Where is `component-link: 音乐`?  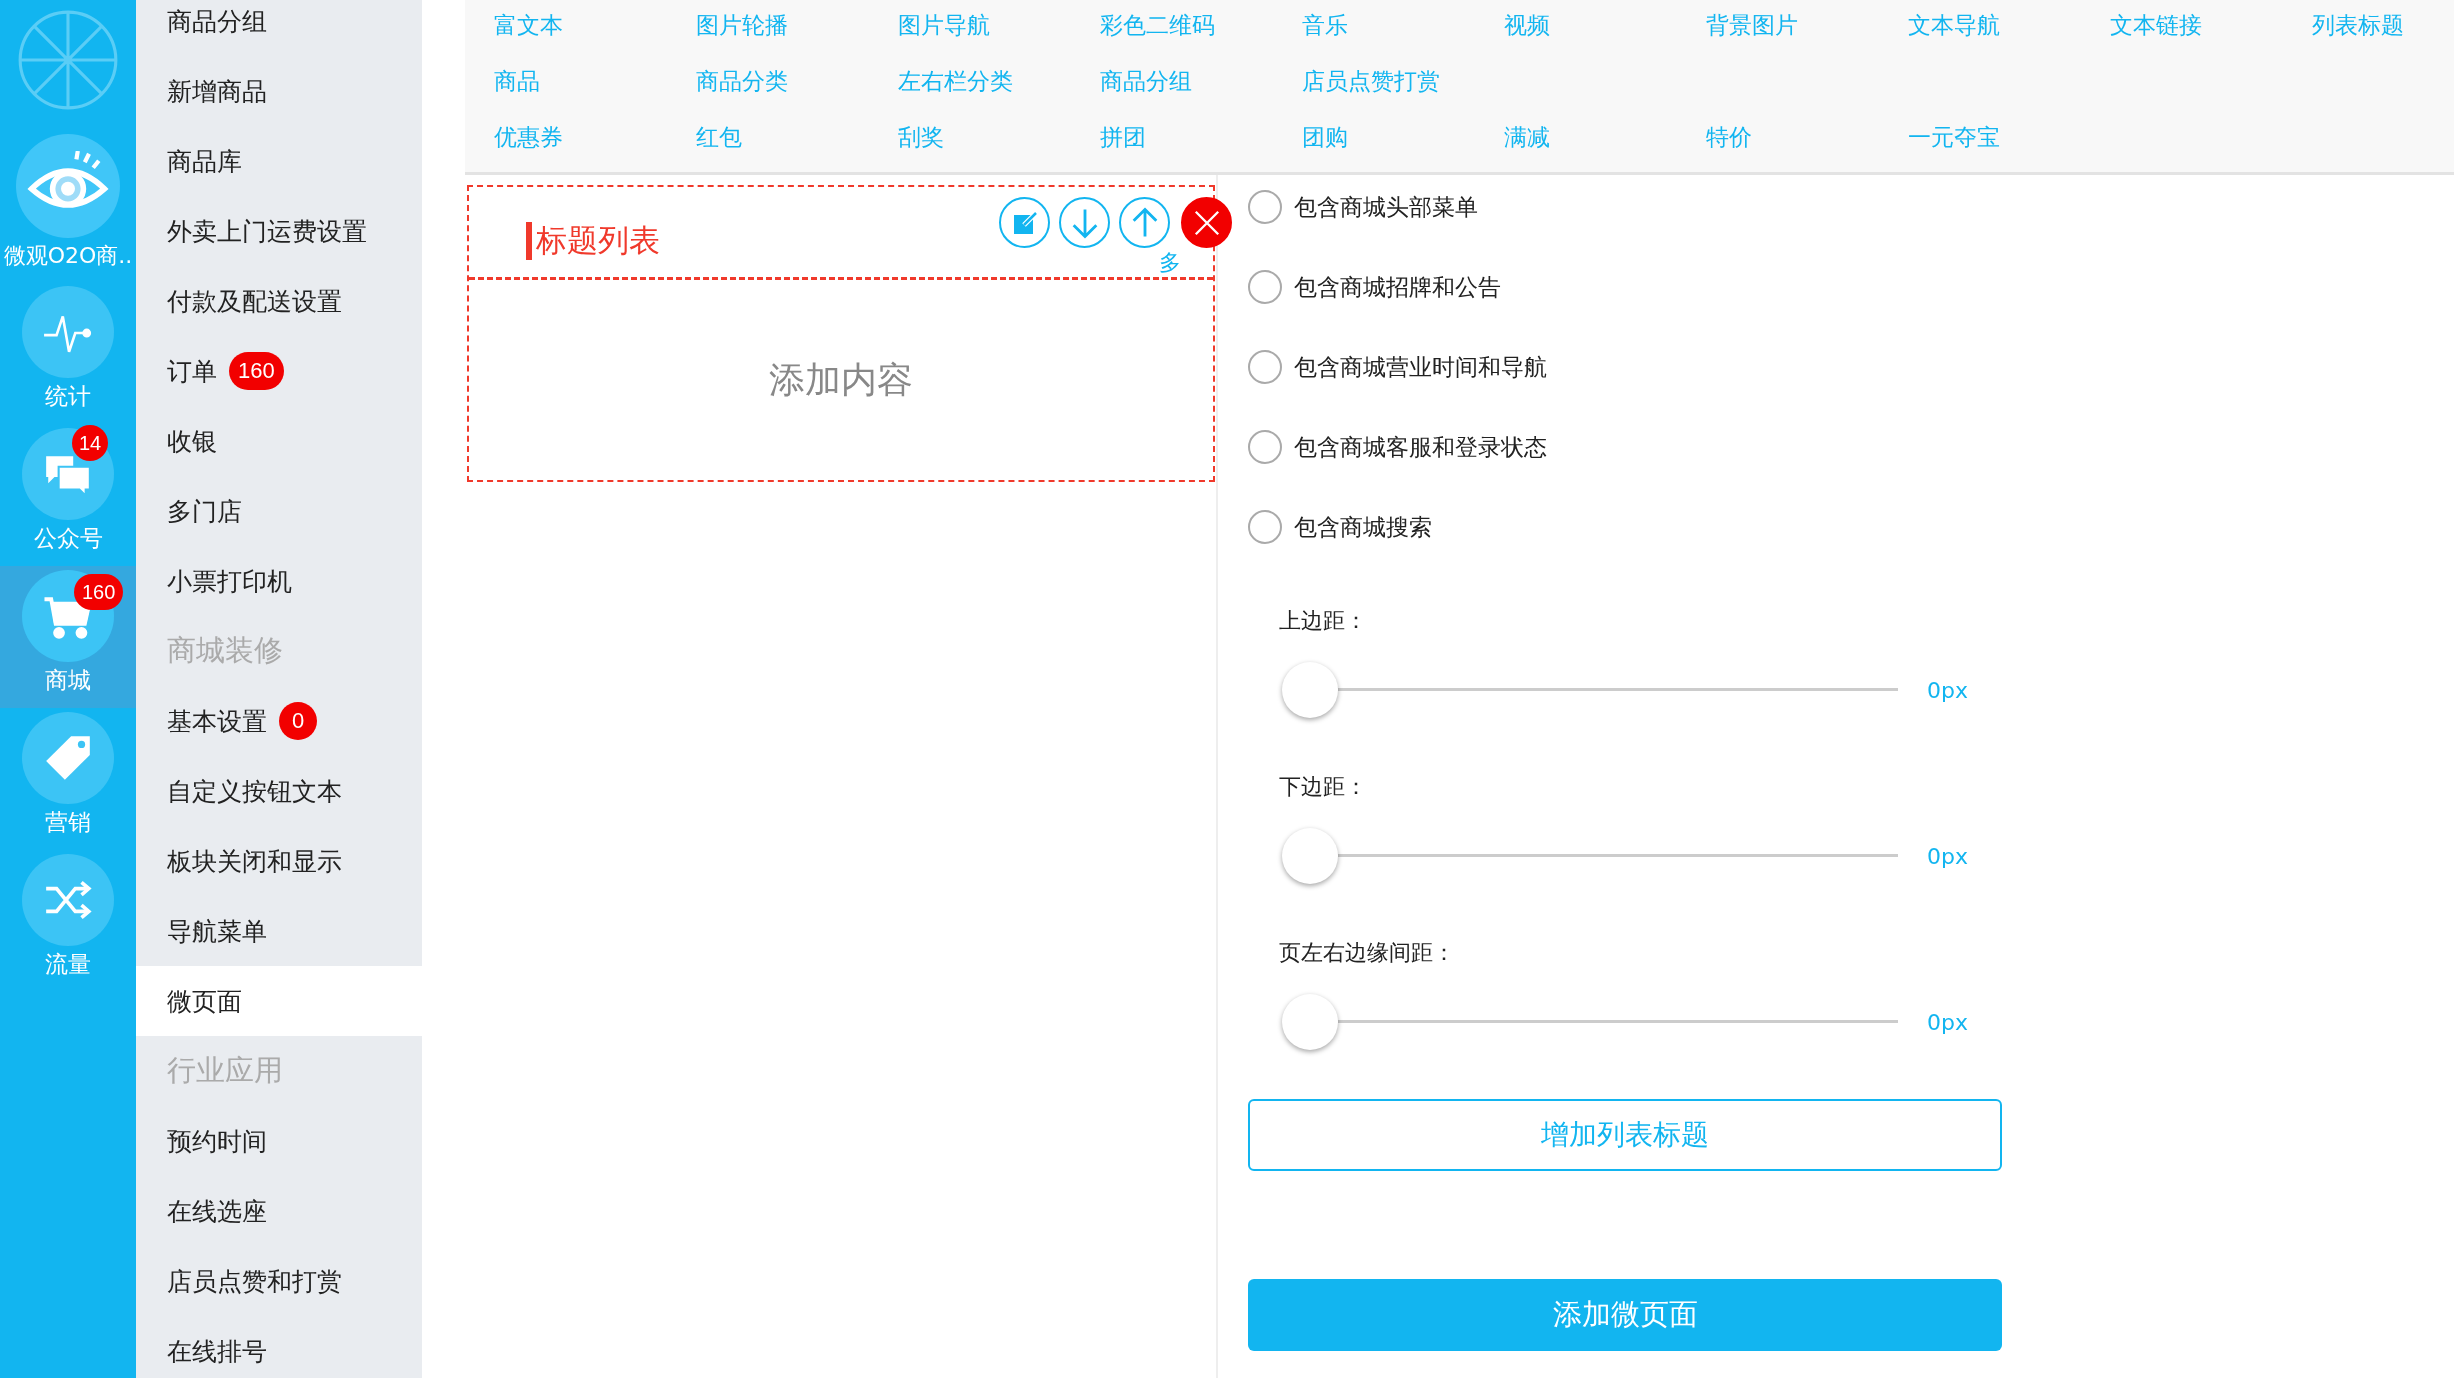
component-link: 音乐 is located at coordinates (1325, 25).